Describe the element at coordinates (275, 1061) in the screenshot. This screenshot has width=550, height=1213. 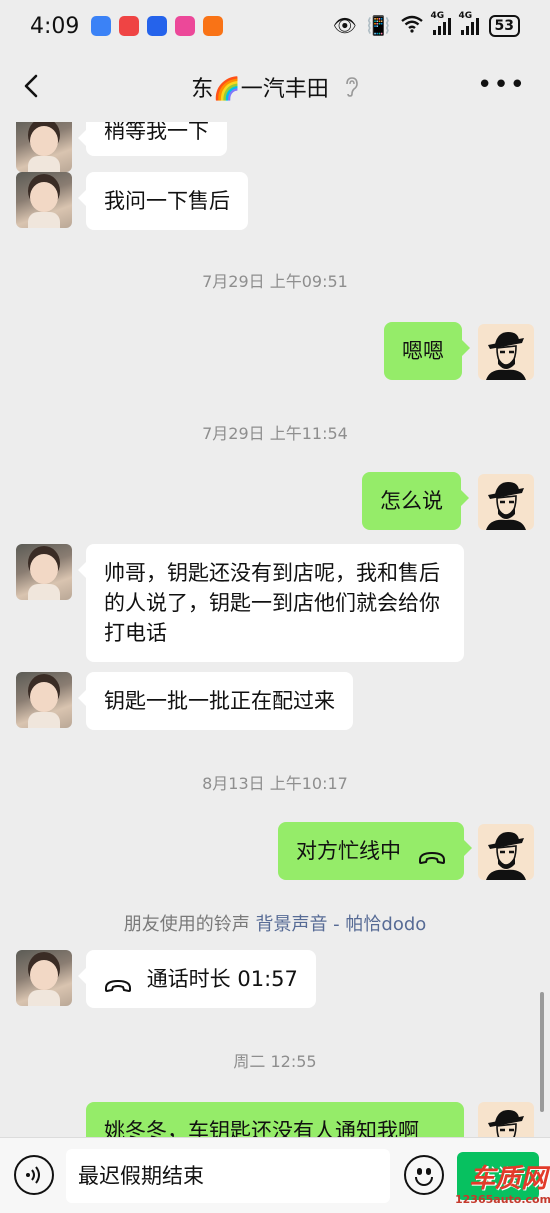
I see `timestamp: 周二 12:55` at that location.